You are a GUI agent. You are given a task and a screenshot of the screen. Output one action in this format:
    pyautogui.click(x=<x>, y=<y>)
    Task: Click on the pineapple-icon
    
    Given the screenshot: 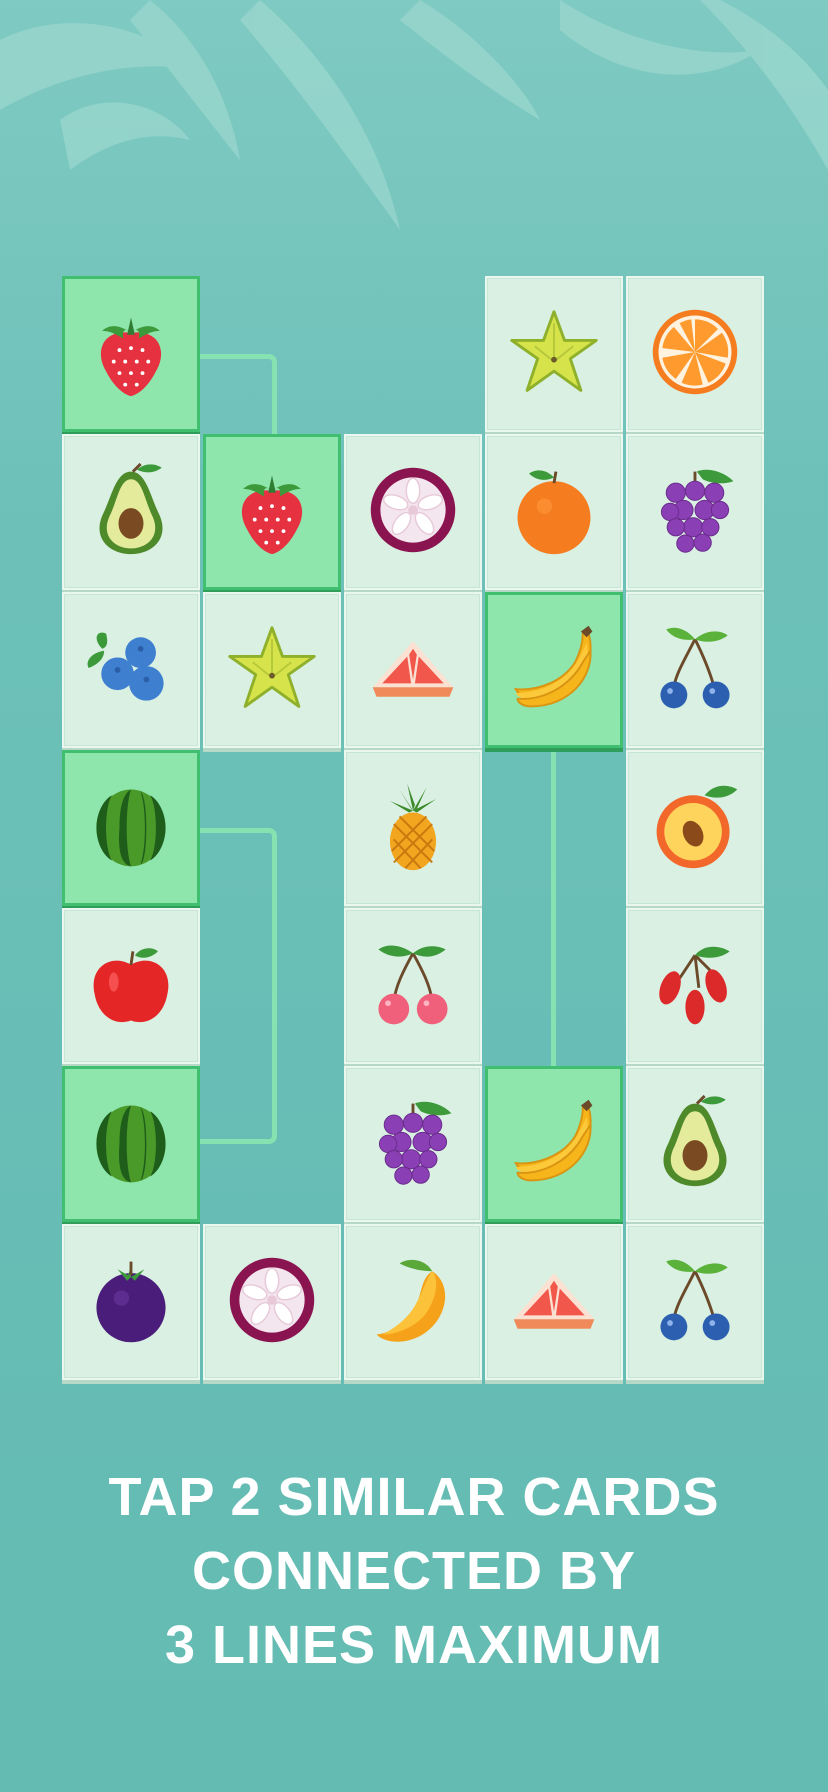 What is the action you would take?
    pyautogui.click(x=413, y=828)
    